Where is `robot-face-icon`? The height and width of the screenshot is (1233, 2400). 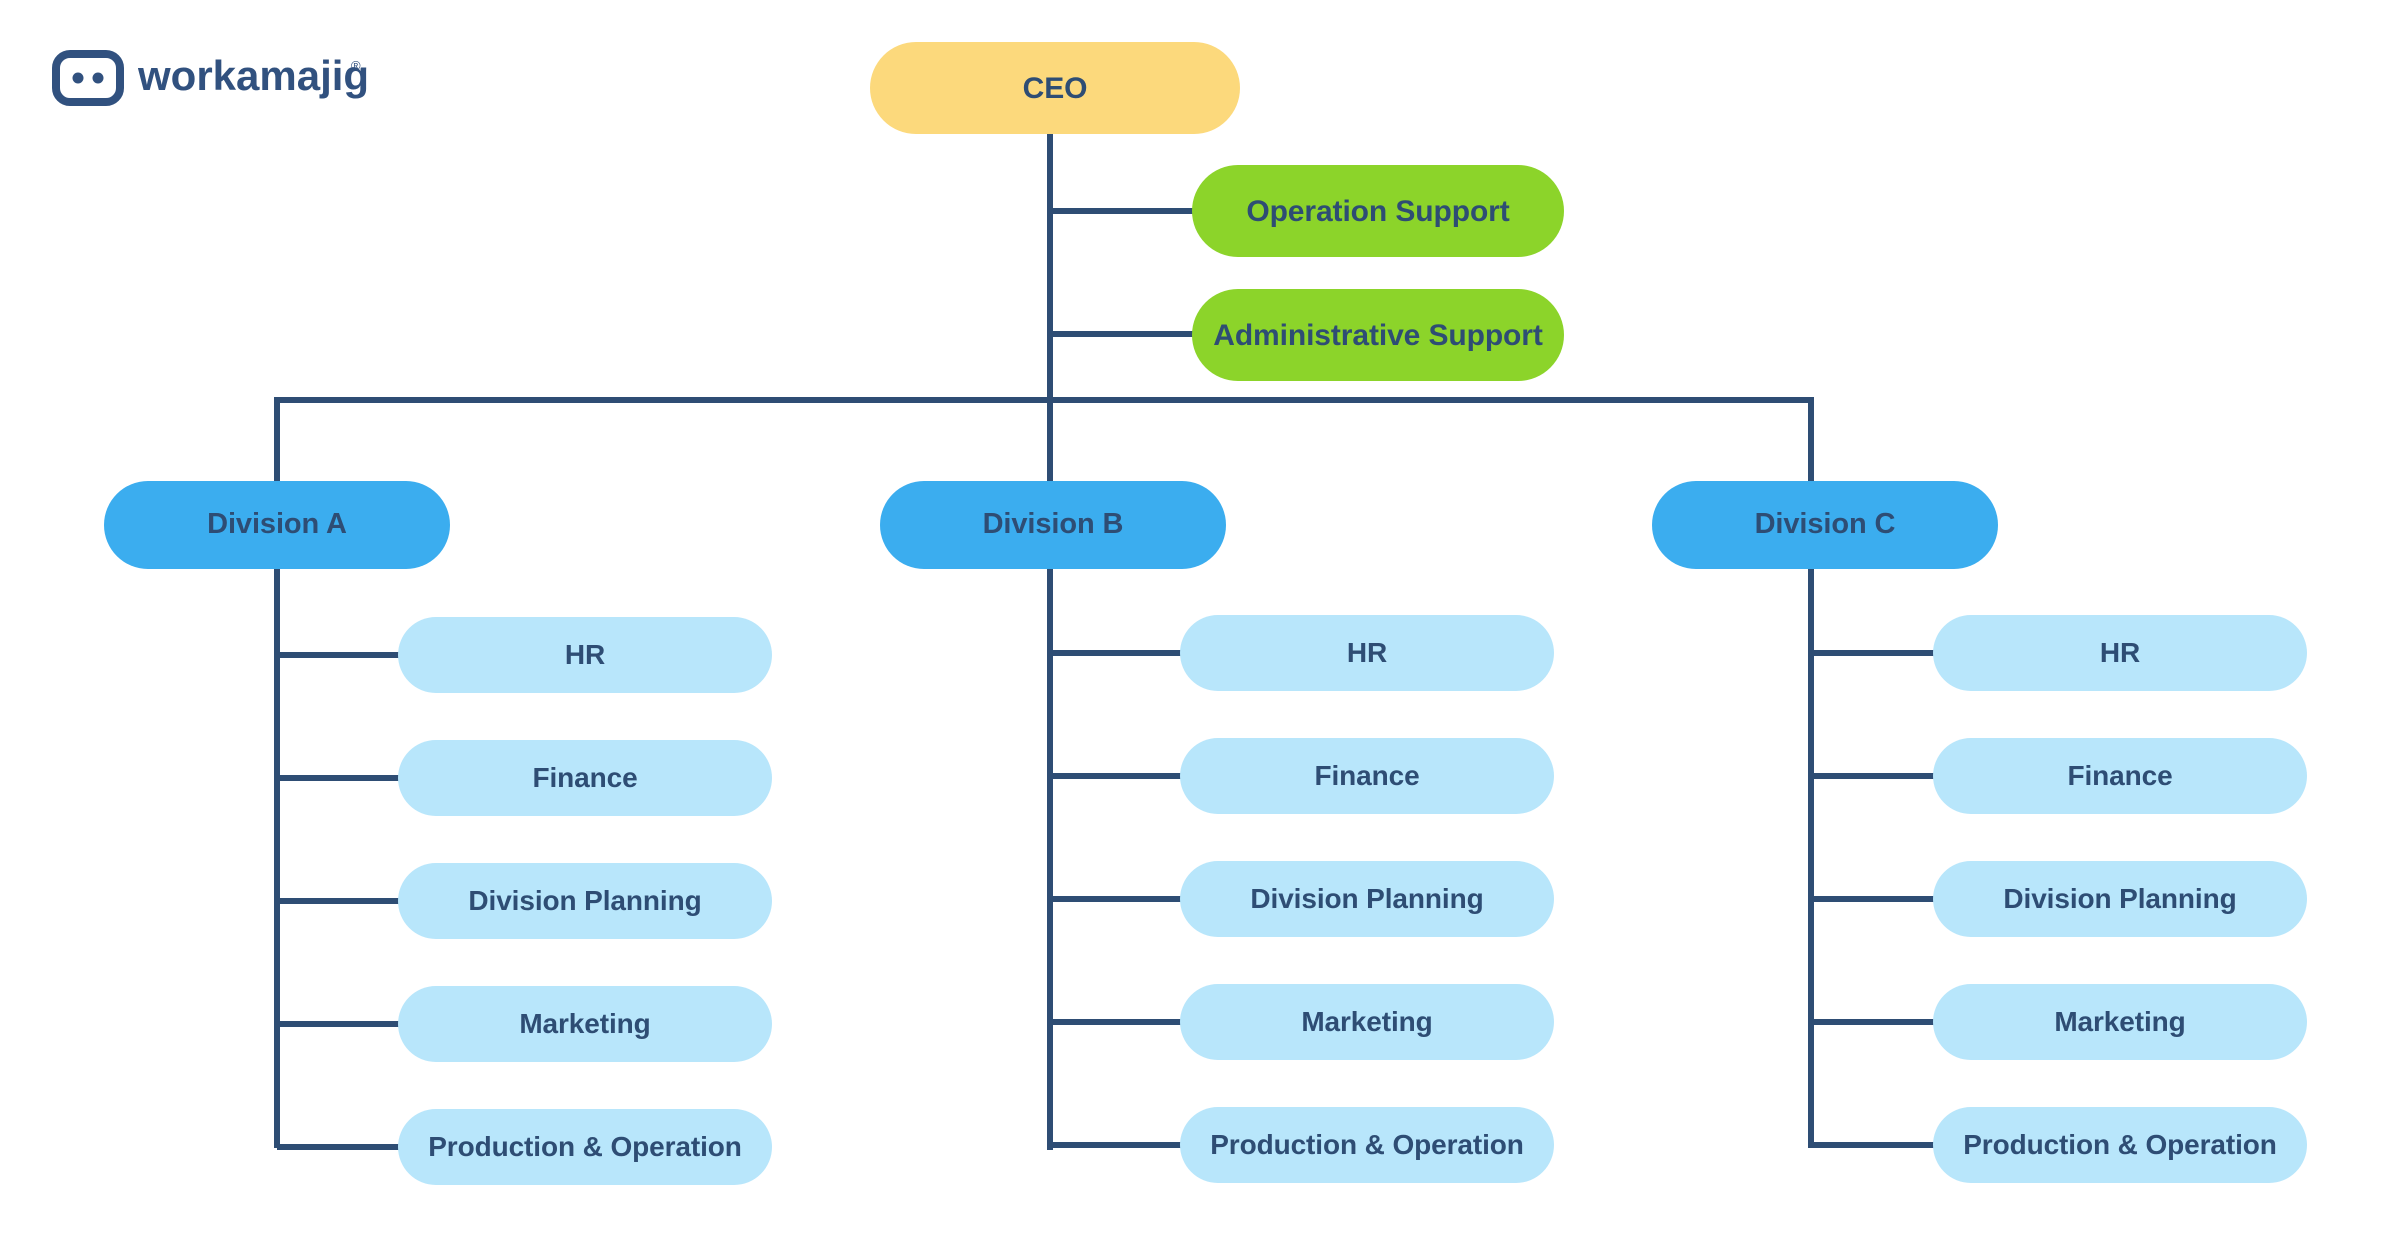 robot-face-icon is located at coordinates (88, 78).